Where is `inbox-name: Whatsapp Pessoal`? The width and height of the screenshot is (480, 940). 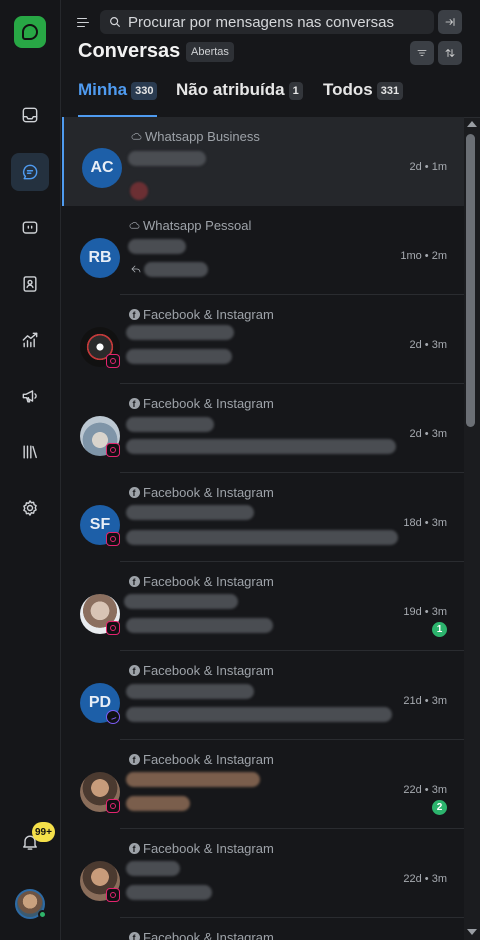
inbox-name: Whatsapp Pessoal is located at coordinates (197, 225).